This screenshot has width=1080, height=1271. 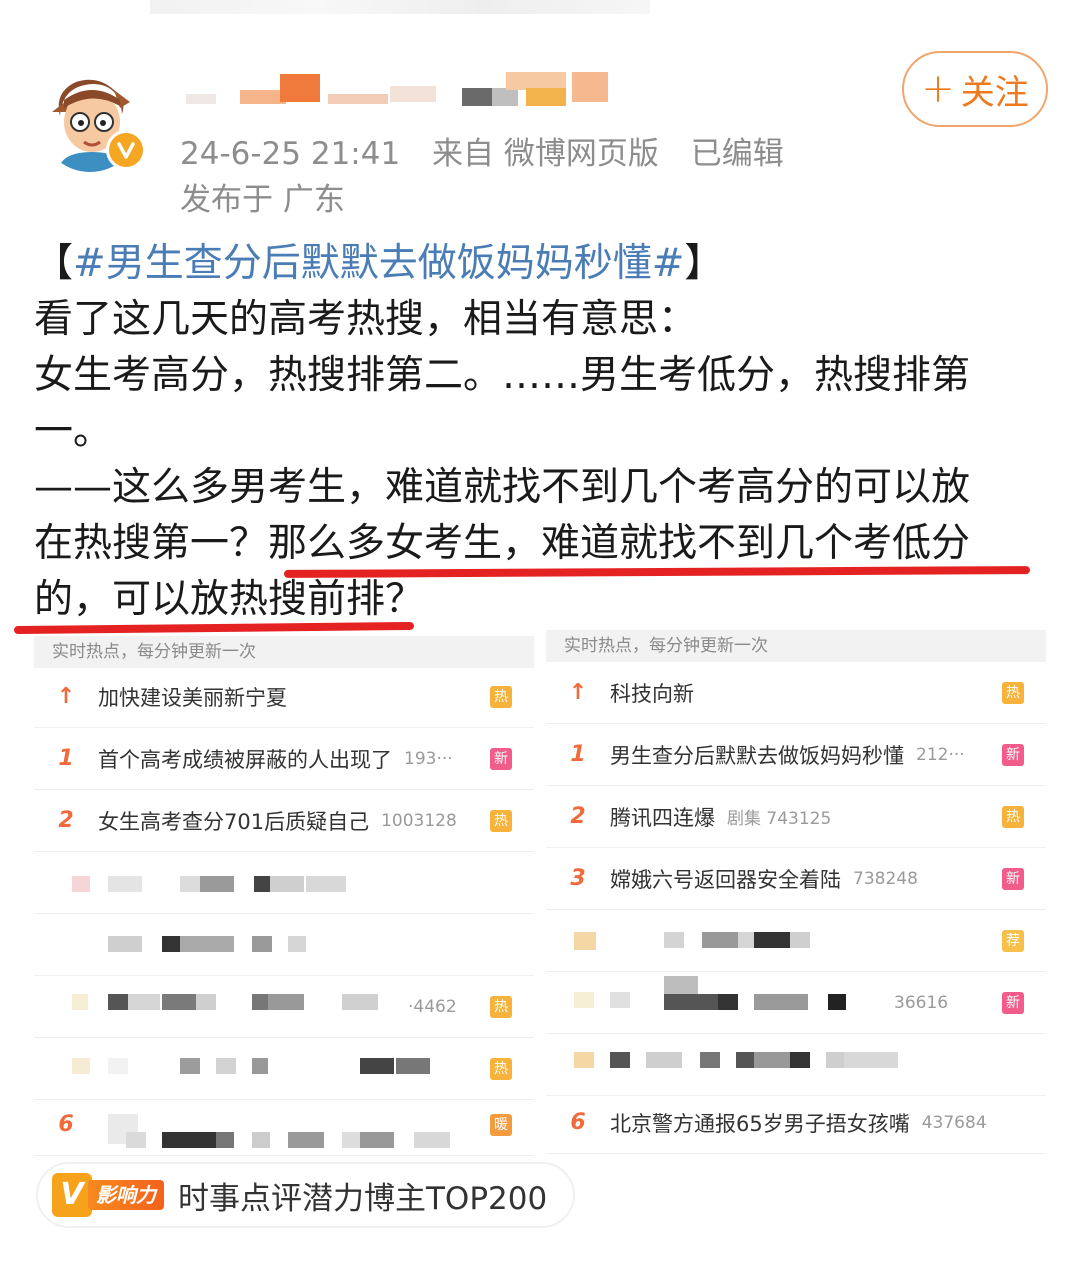 What do you see at coordinates (245, 759) in the screenshot?
I see `hot-search-title: 首个高考成绩被屏蔽的人出现了` at bounding box center [245, 759].